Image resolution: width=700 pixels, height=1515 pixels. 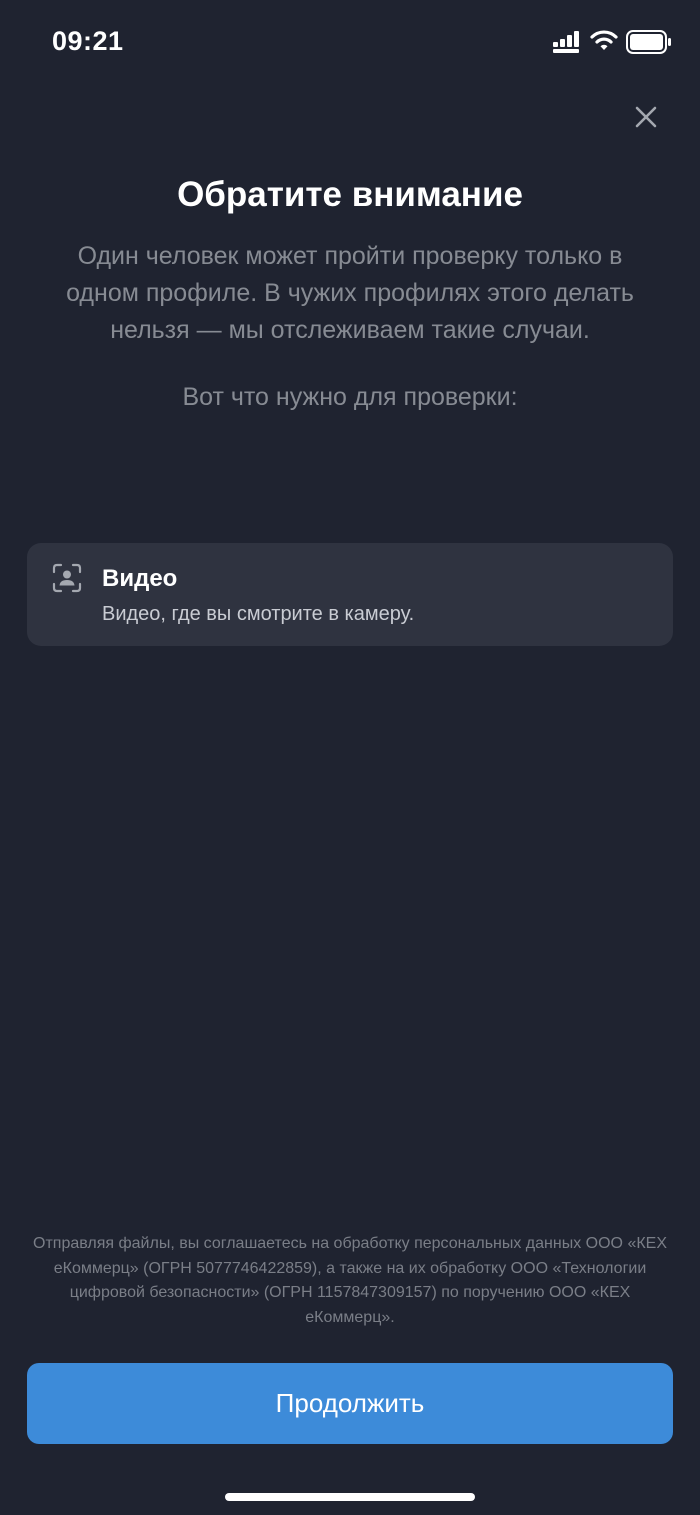 I want to click on status-bar: 09:21, so click(x=350, y=42).